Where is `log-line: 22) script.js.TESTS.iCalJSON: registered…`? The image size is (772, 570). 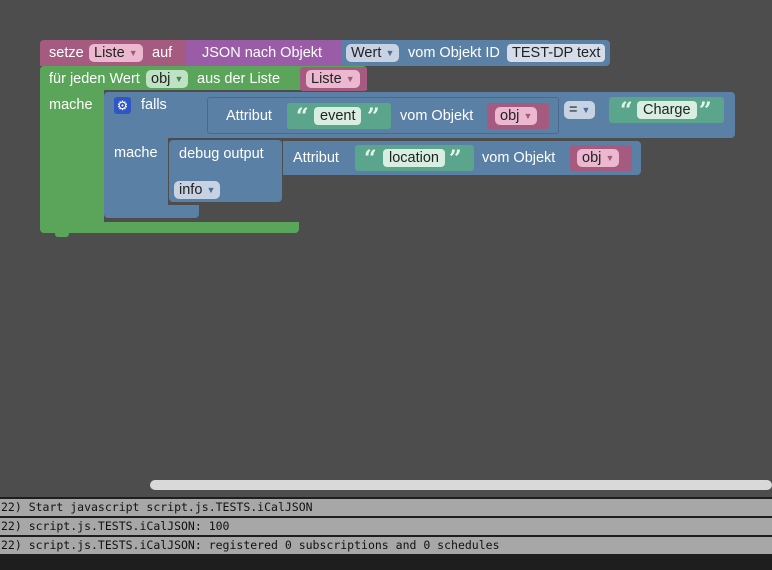
log-line: 22) script.js.TESTS.iCalJSON: registered… is located at coordinates (386, 545).